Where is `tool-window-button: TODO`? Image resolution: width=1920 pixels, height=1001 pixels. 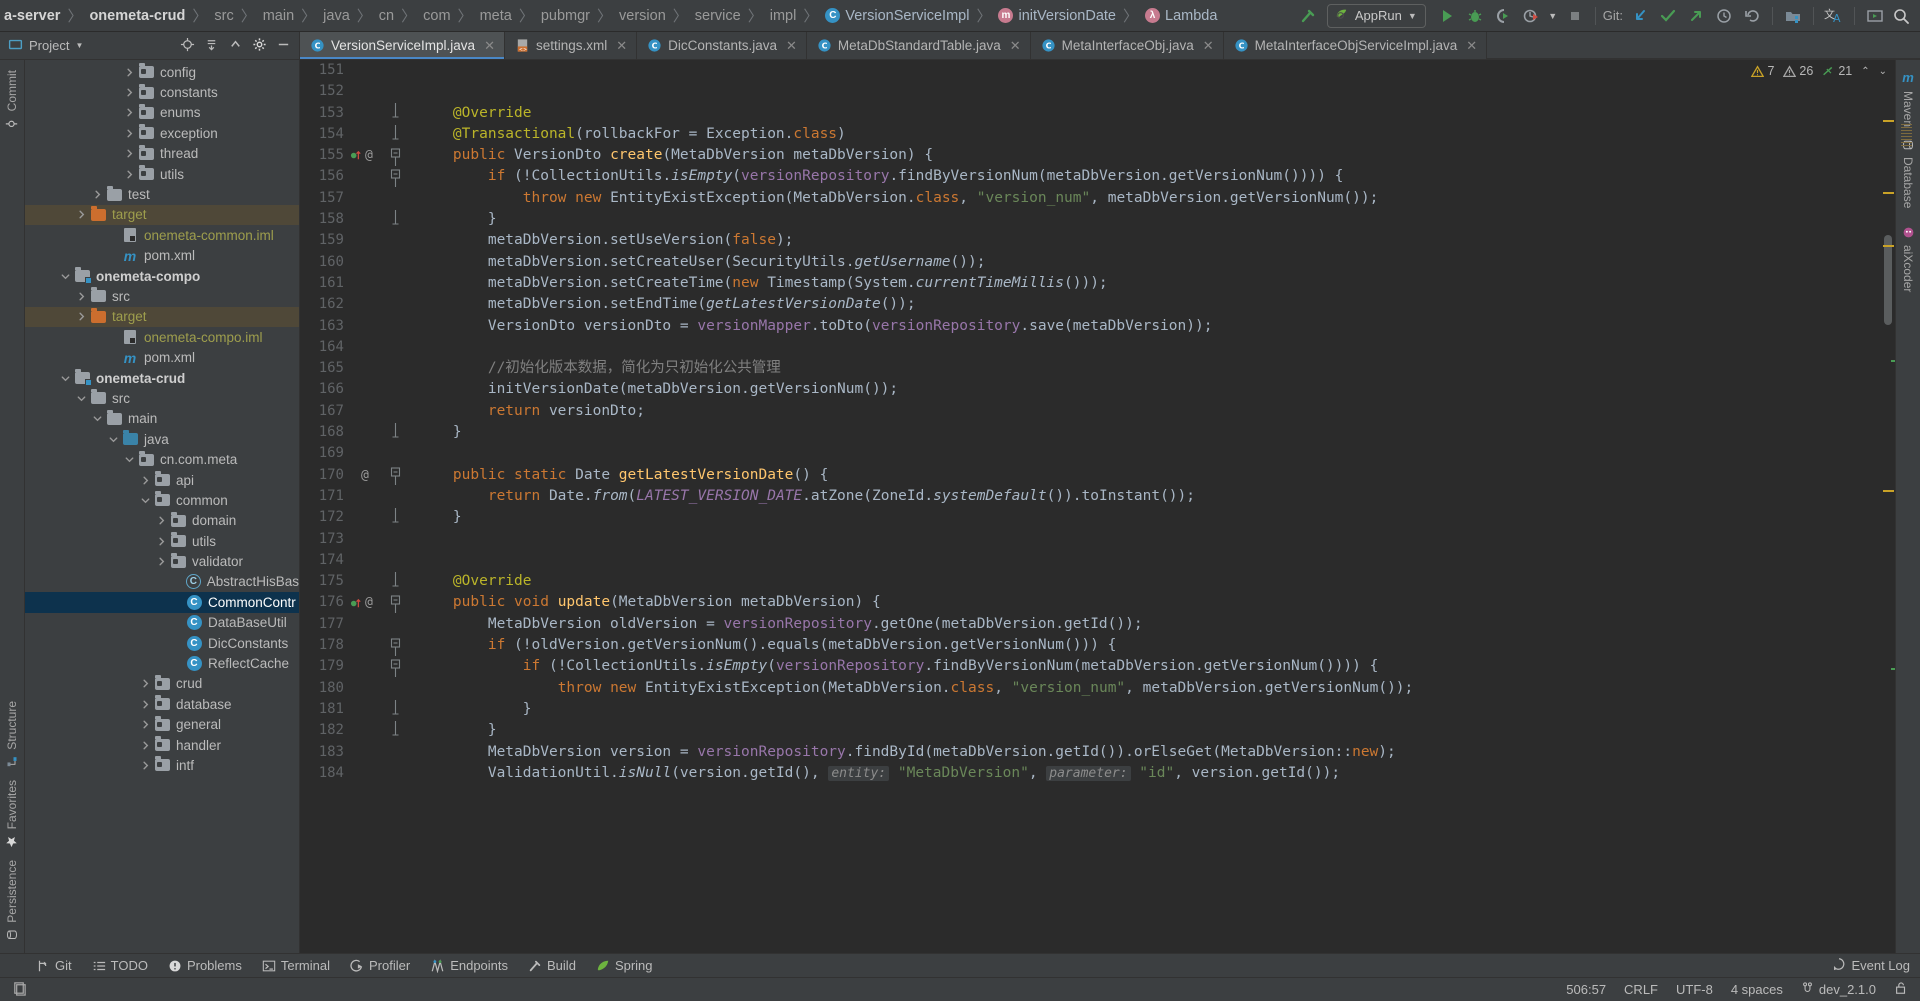
tool-window-button: TODO is located at coordinates (120, 966).